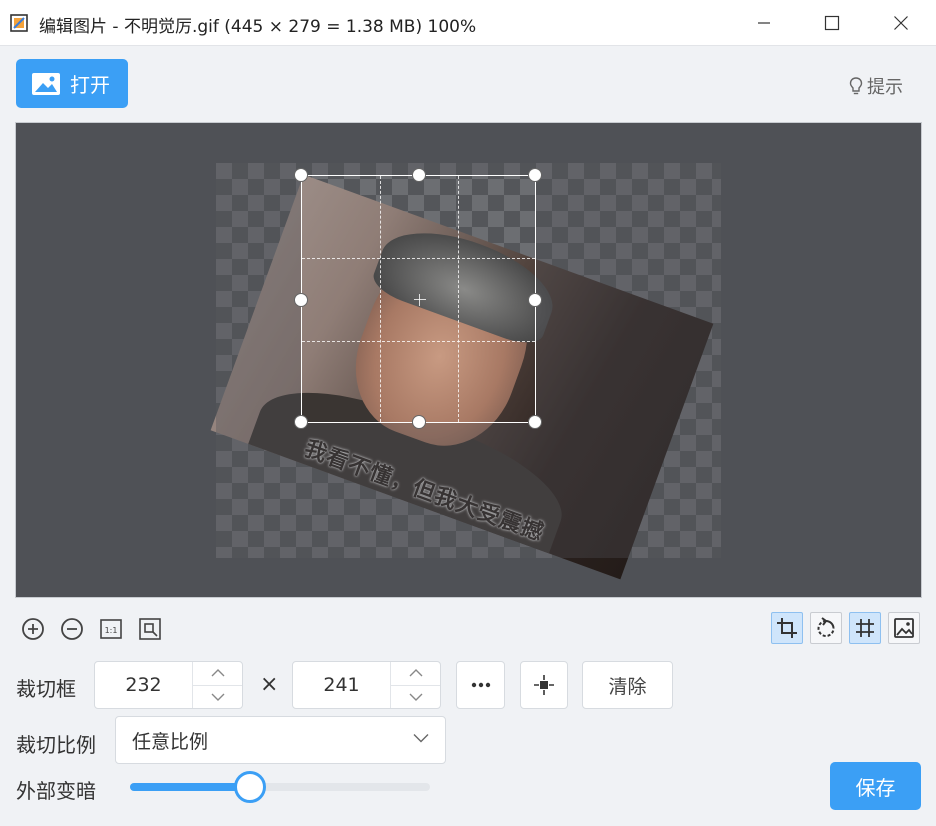 This screenshot has width=936, height=826. What do you see at coordinates (832, 23) in the screenshot?
I see `maximize-icon` at bounding box center [832, 23].